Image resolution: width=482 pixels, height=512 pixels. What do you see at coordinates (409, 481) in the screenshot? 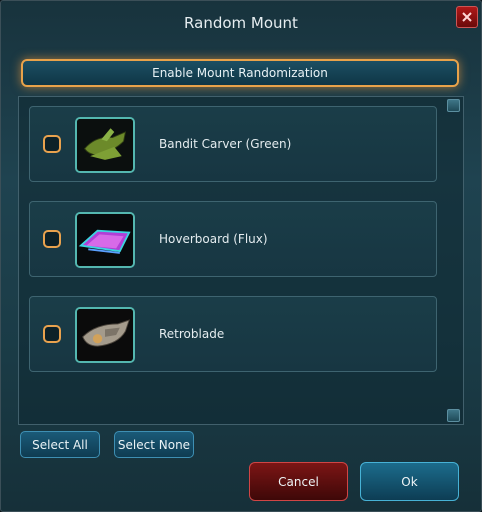
I see `ok-button: Ok` at bounding box center [409, 481].